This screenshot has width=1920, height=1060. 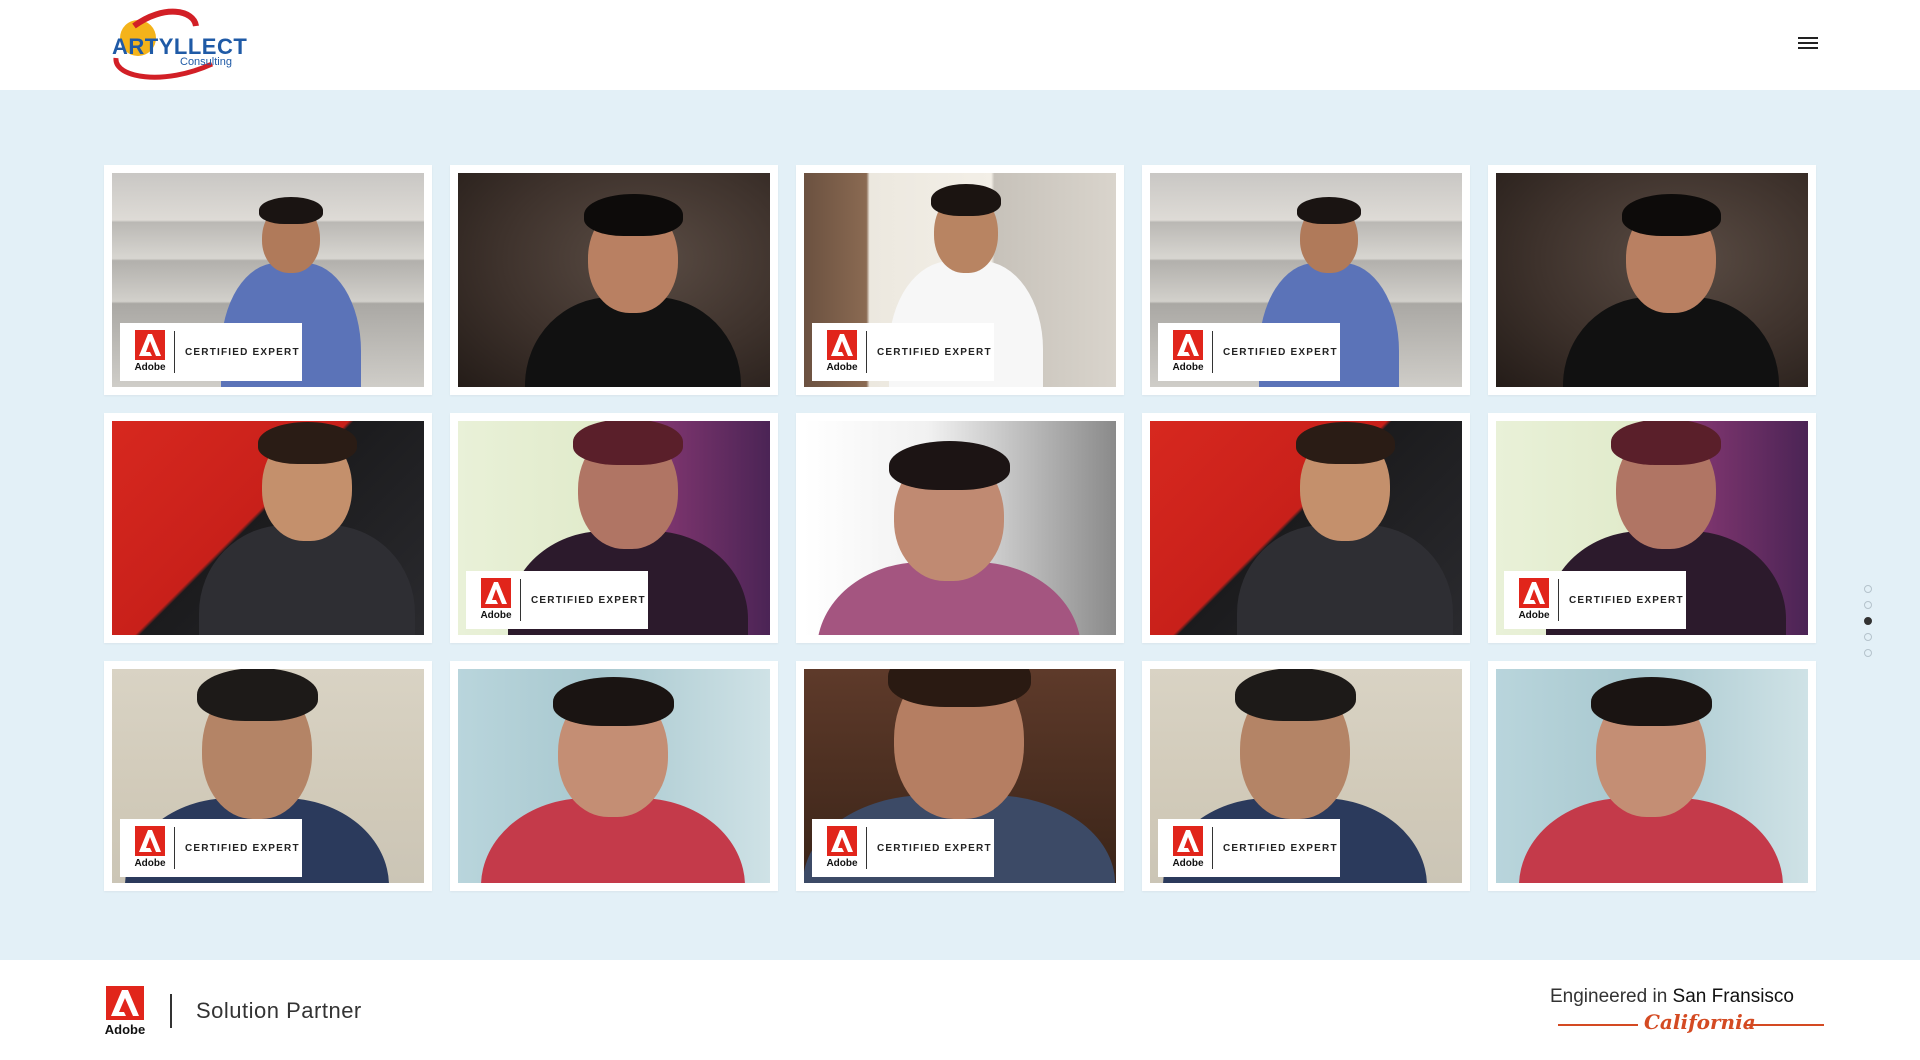 What do you see at coordinates (960, 45) in the screenshot?
I see `site-header: ARTYLLECT Consulting` at bounding box center [960, 45].